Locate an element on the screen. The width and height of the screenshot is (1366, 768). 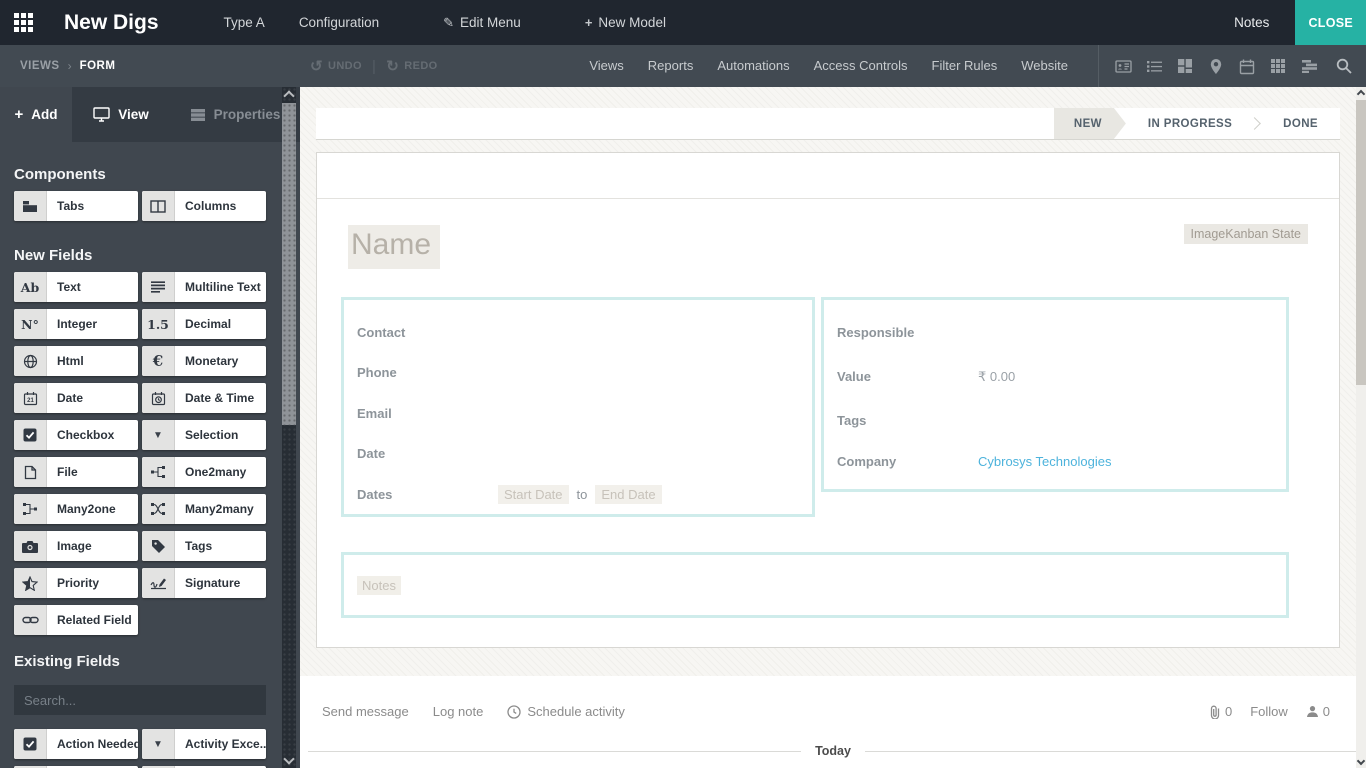
end-date-input: End Date is located at coordinates (628, 494).